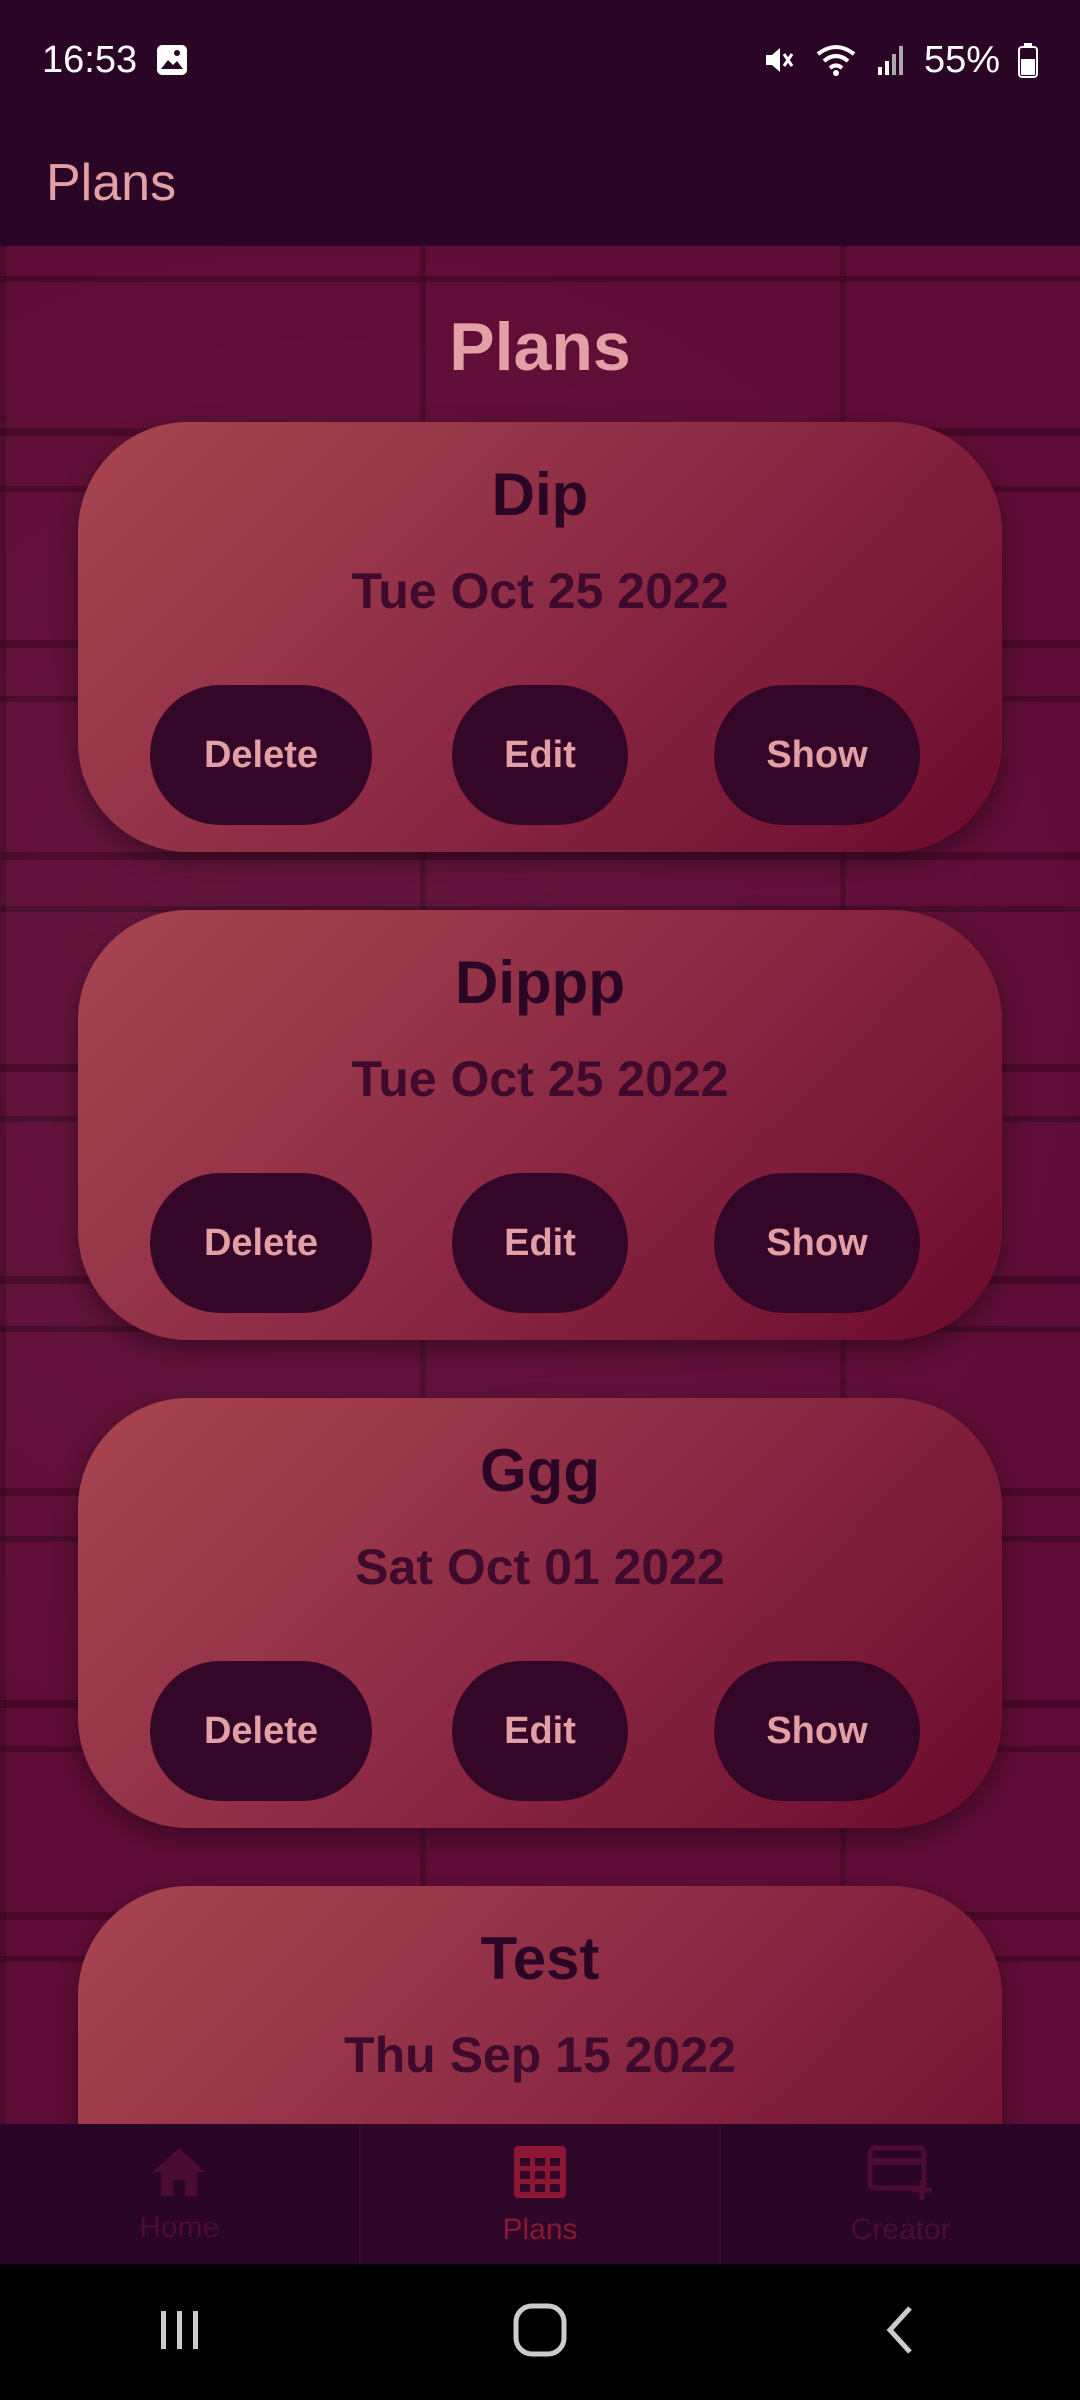  I want to click on recent-apps-icon, so click(180, 2332).